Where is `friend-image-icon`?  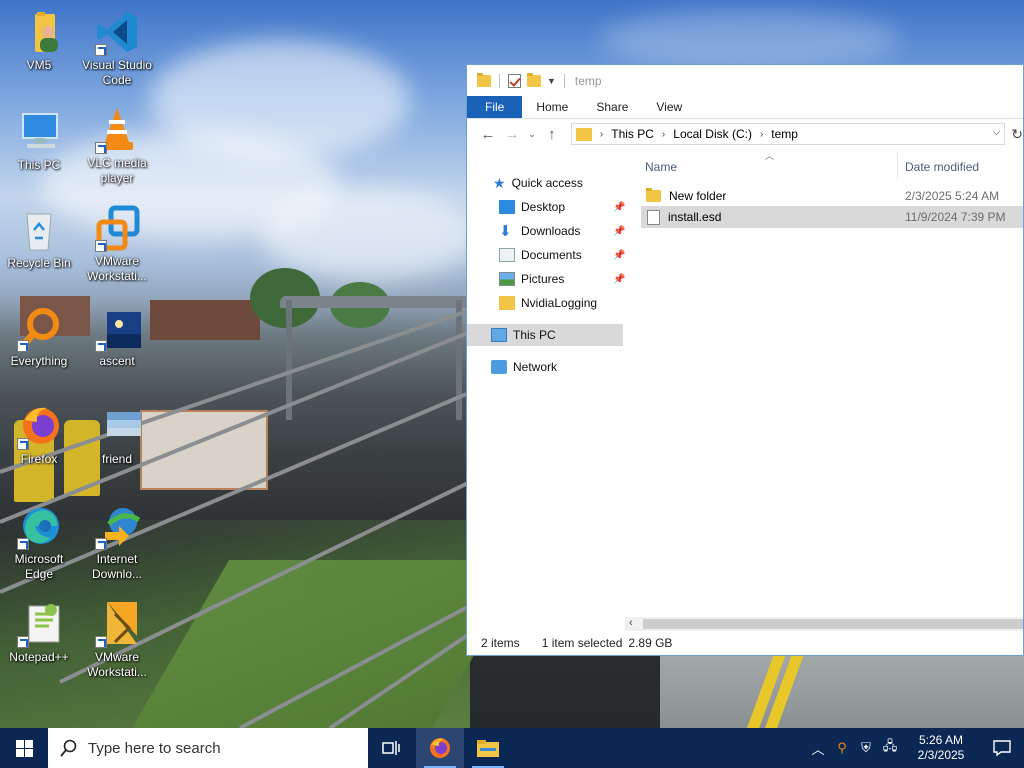 friend-image-icon is located at coordinates (117, 426).